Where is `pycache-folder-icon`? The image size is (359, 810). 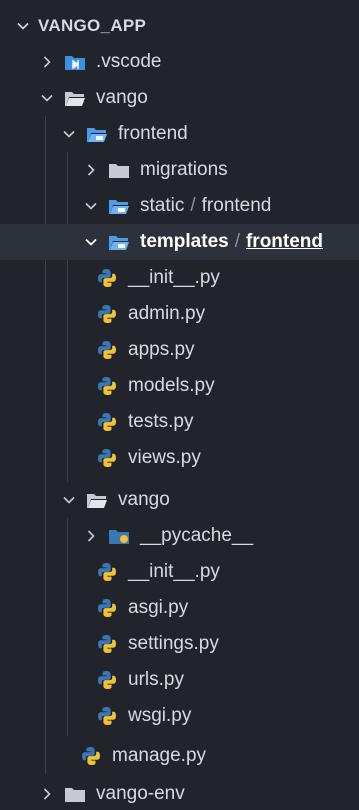
pycache-folder-icon is located at coordinates (119, 536).